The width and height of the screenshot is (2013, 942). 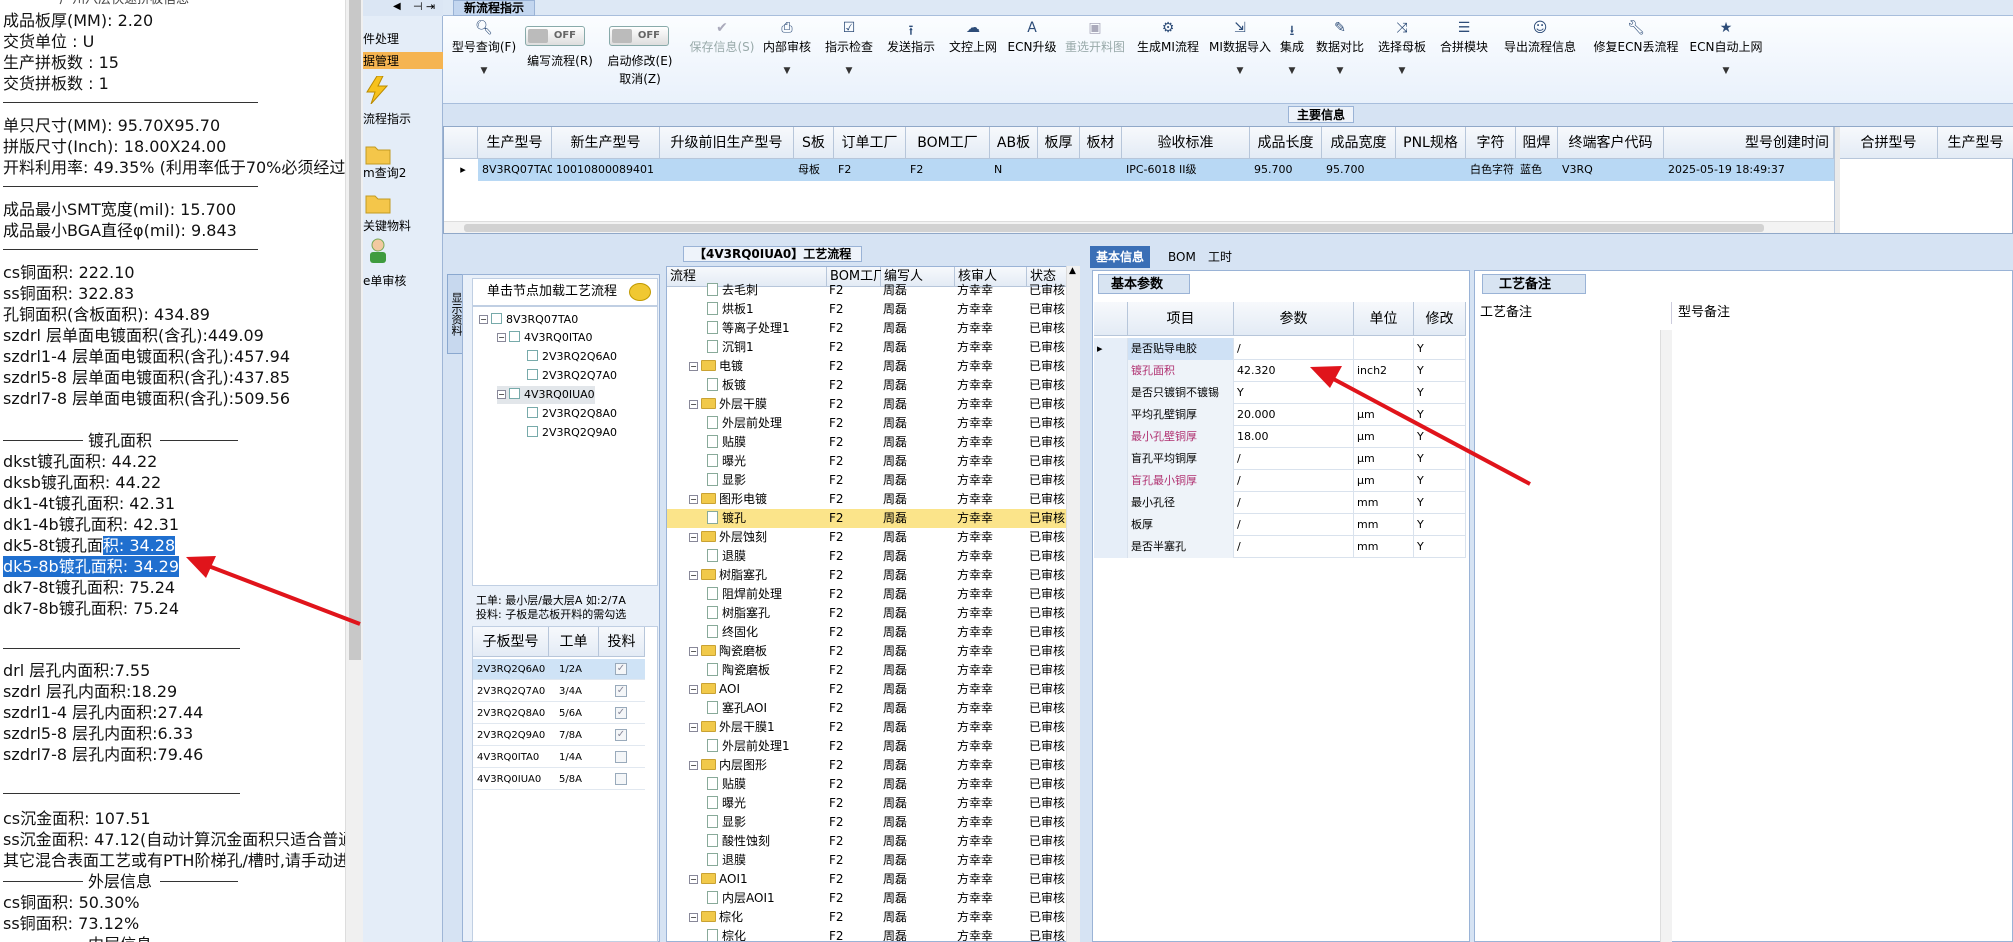 What do you see at coordinates (873, 934) in the screenshot?
I see `flow-step-row: 棕化 F2 周磊 方幸幸 已审核` at bounding box center [873, 934].